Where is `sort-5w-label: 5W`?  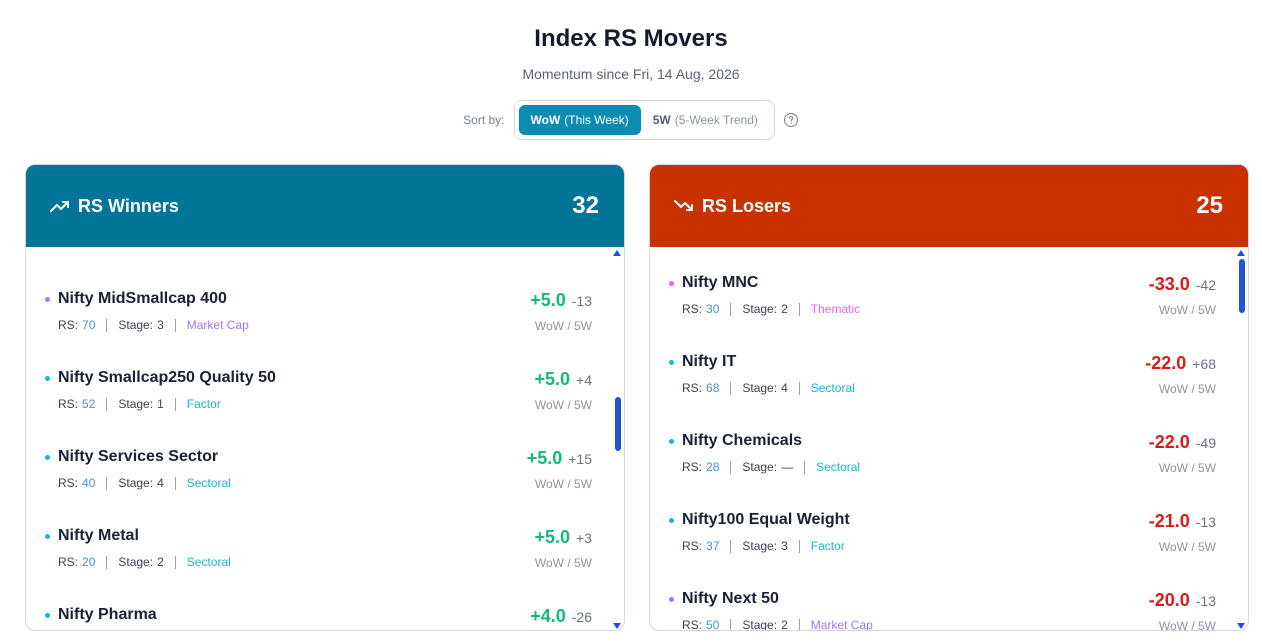
sort-5w-label: 5W is located at coordinates (661, 120).